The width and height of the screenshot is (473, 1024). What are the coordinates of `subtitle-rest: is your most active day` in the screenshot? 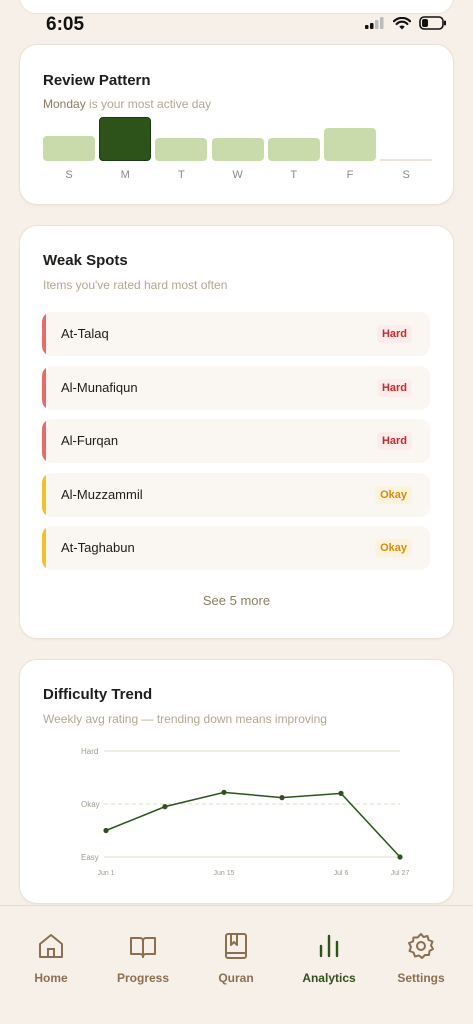 It's located at (148, 104).